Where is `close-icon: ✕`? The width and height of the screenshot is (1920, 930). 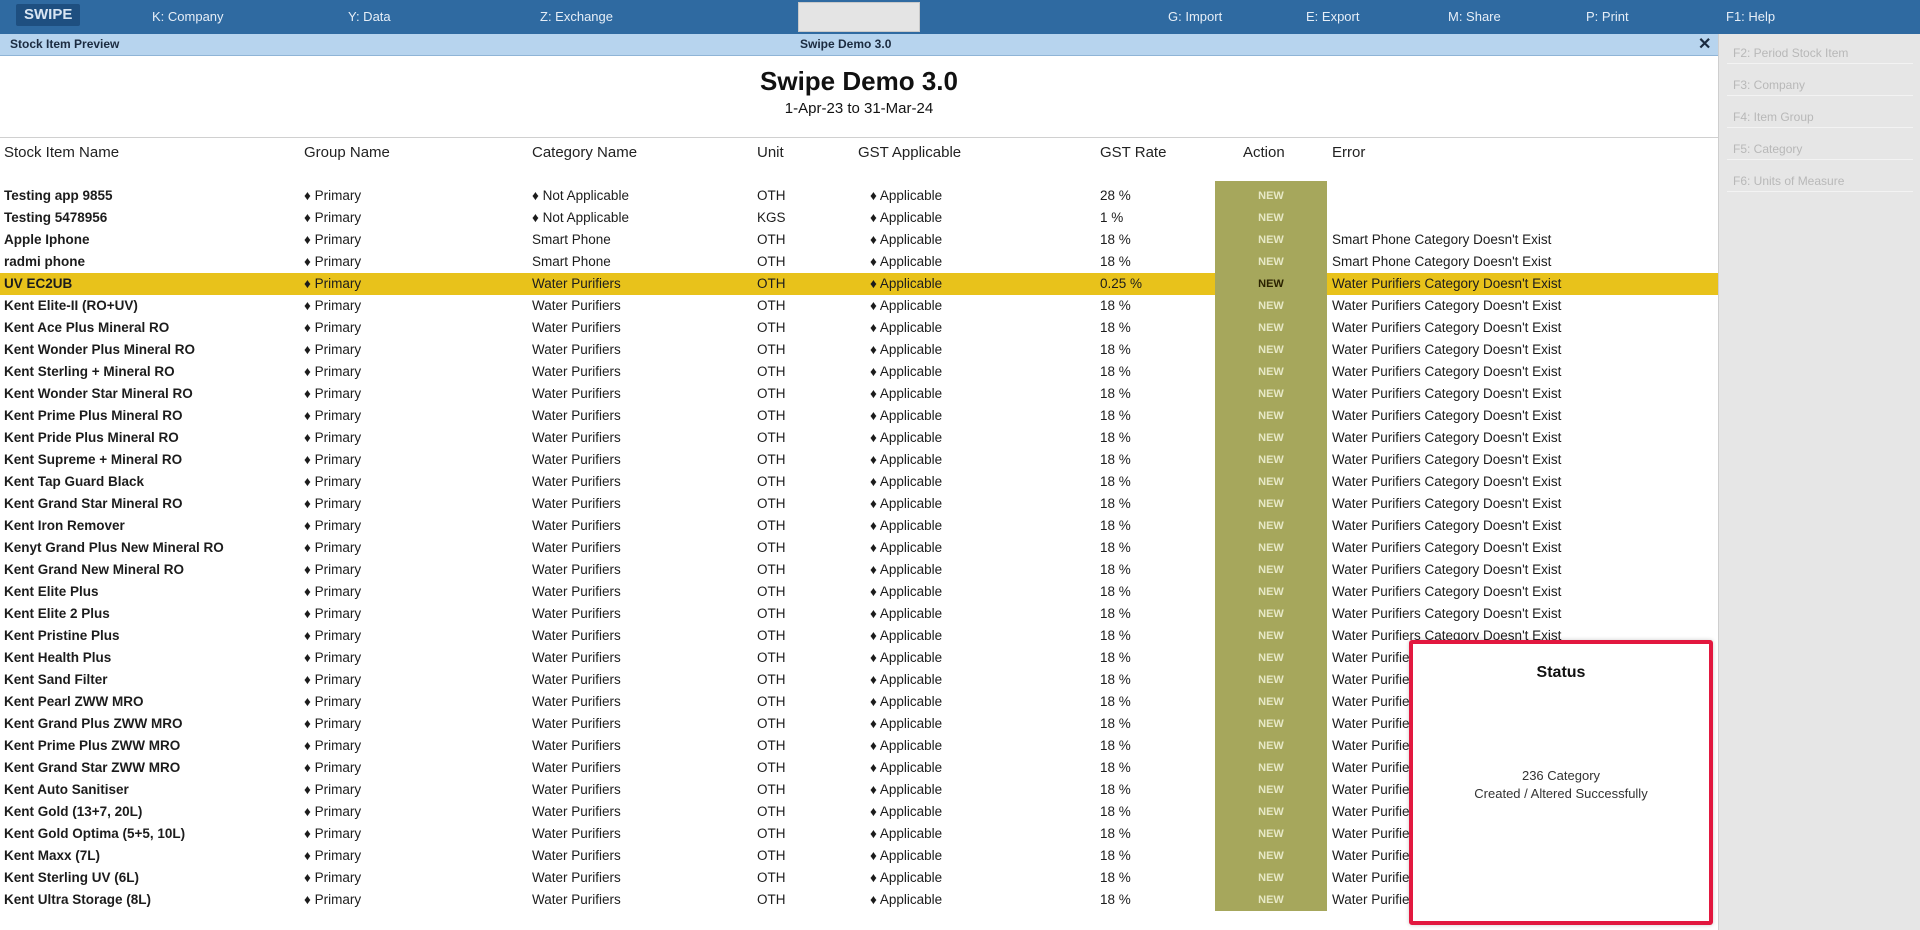
close-icon: ✕ is located at coordinates (1704, 44).